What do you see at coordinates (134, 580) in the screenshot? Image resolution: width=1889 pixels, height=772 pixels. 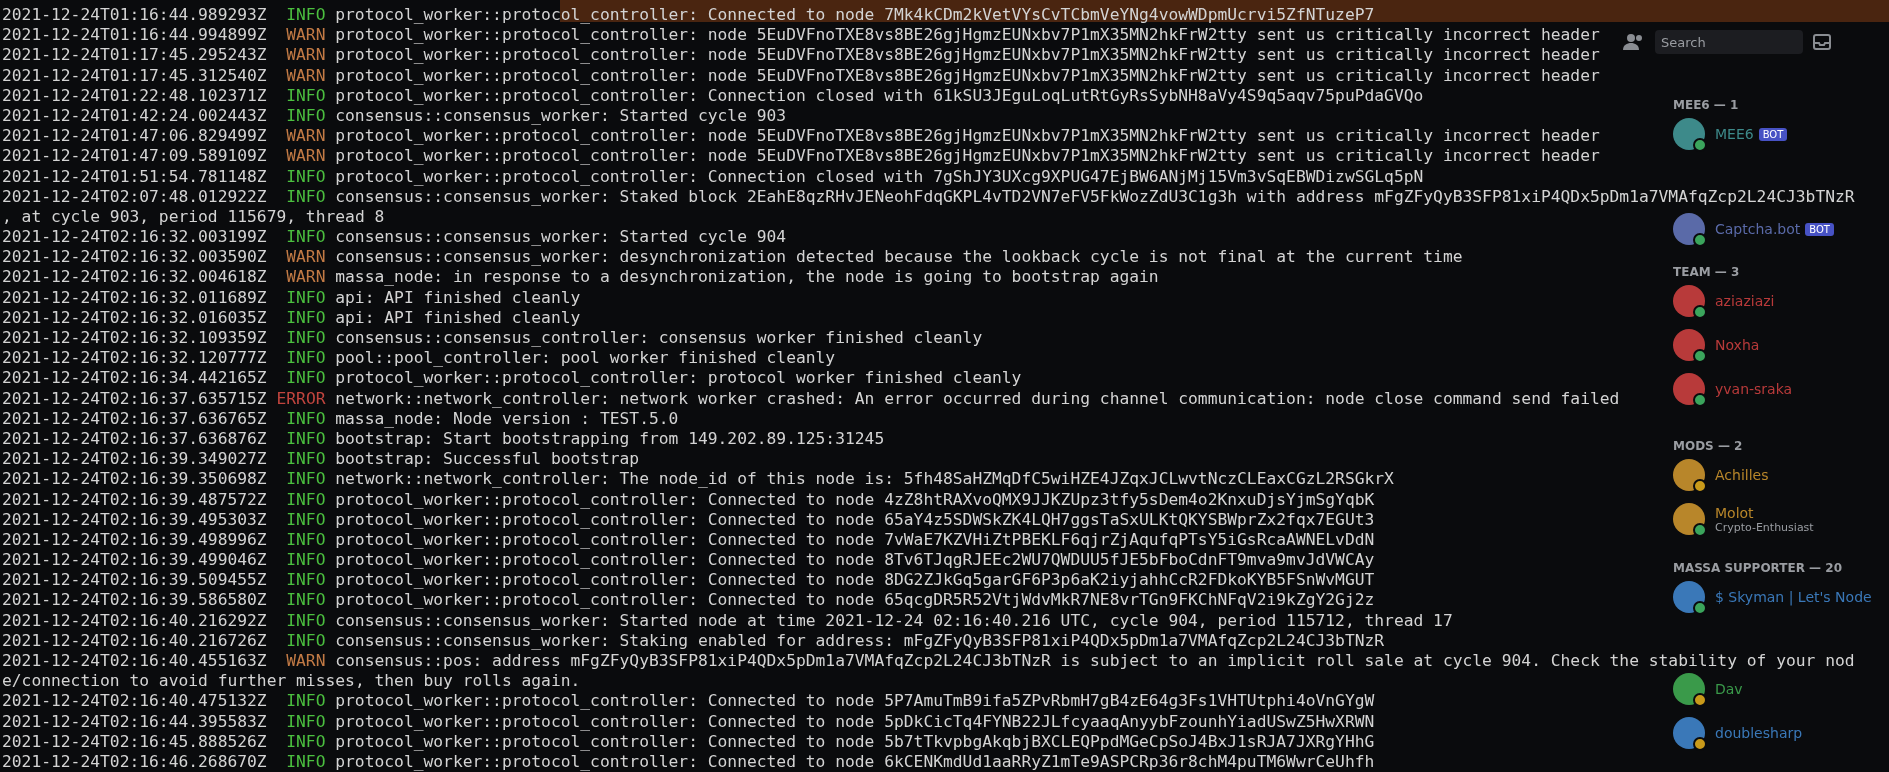 I see `log-timestamp: 2021-12-24T02:16:39.509455Z` at bounding box center [134, 580].